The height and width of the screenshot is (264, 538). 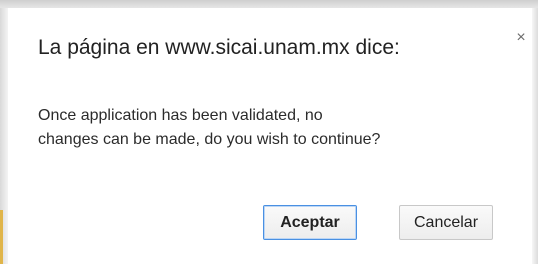 I want to click on dialog-title: La página en www.sicai.unam.mx dice:, so click(x=219, y=47).